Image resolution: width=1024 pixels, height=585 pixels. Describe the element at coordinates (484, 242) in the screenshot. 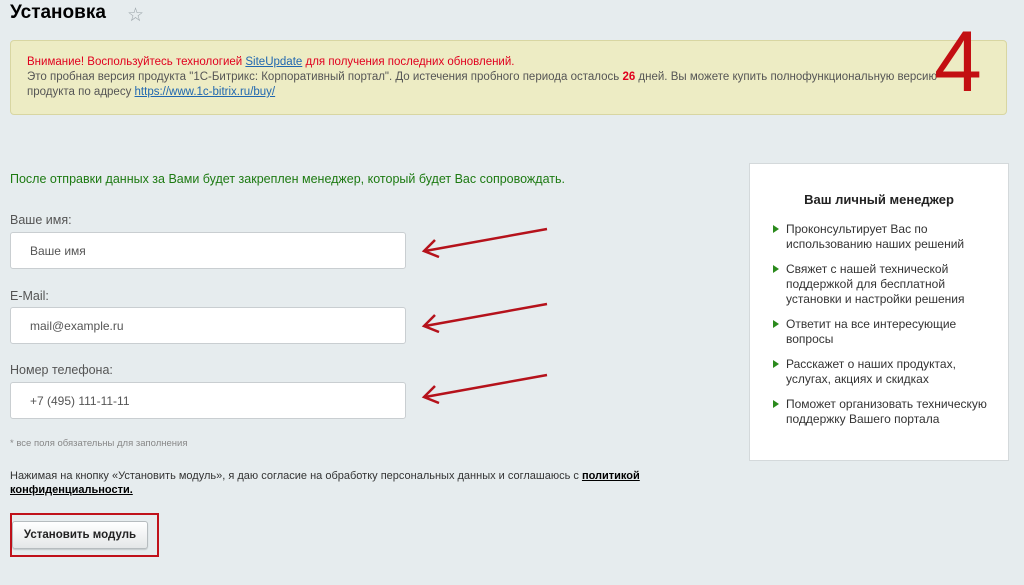

I see `arrow-annotation-name` at that location.